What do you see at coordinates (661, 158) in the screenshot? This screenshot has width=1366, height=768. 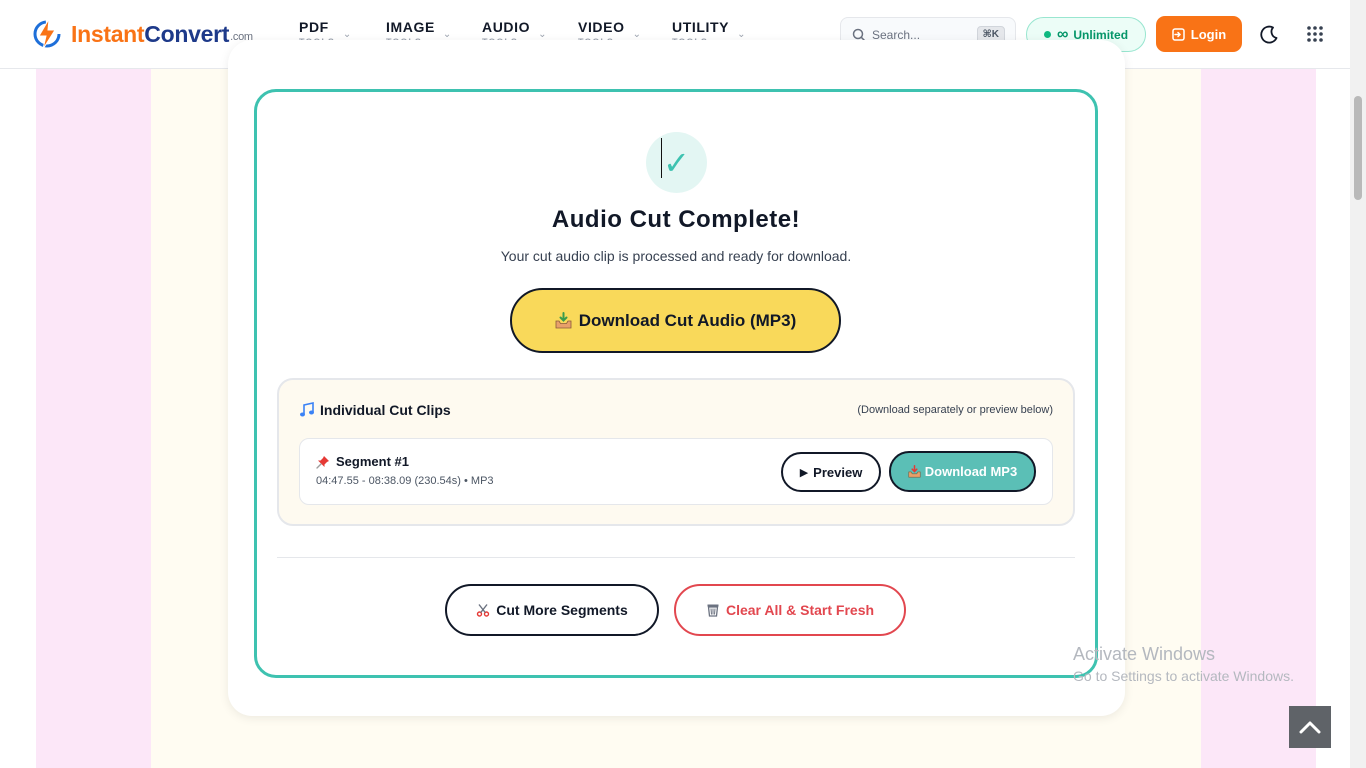 I see `text-cursor` at bounding box center [661, 158].